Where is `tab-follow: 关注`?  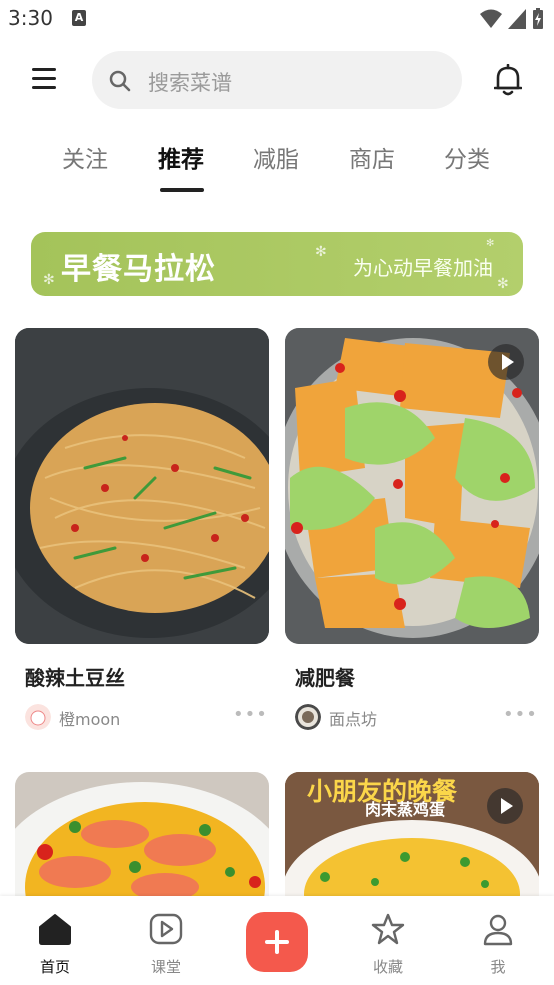
tab-follow: 关注 is located at coordinates (85, 157).